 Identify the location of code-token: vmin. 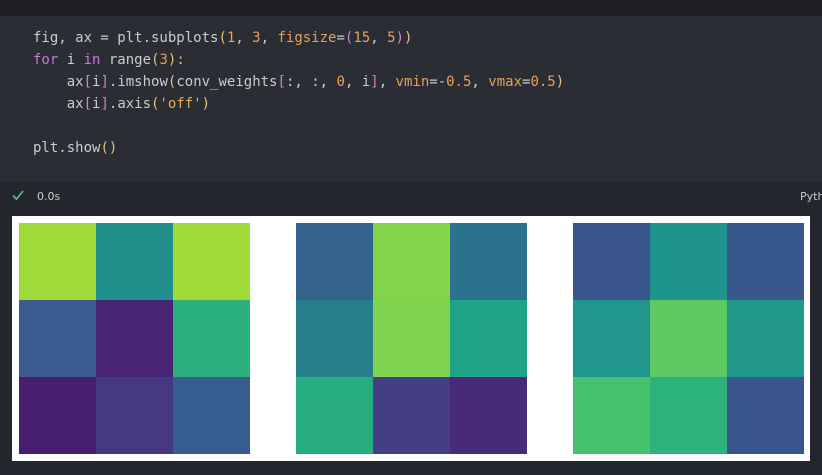
(412, 82).